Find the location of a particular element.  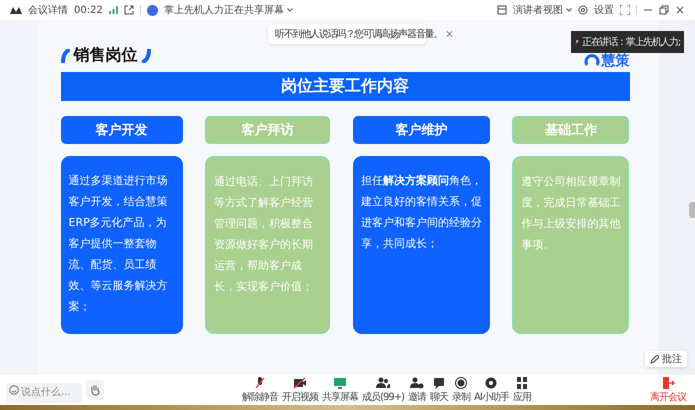

grid-icon is located at coordinates (521, 382).